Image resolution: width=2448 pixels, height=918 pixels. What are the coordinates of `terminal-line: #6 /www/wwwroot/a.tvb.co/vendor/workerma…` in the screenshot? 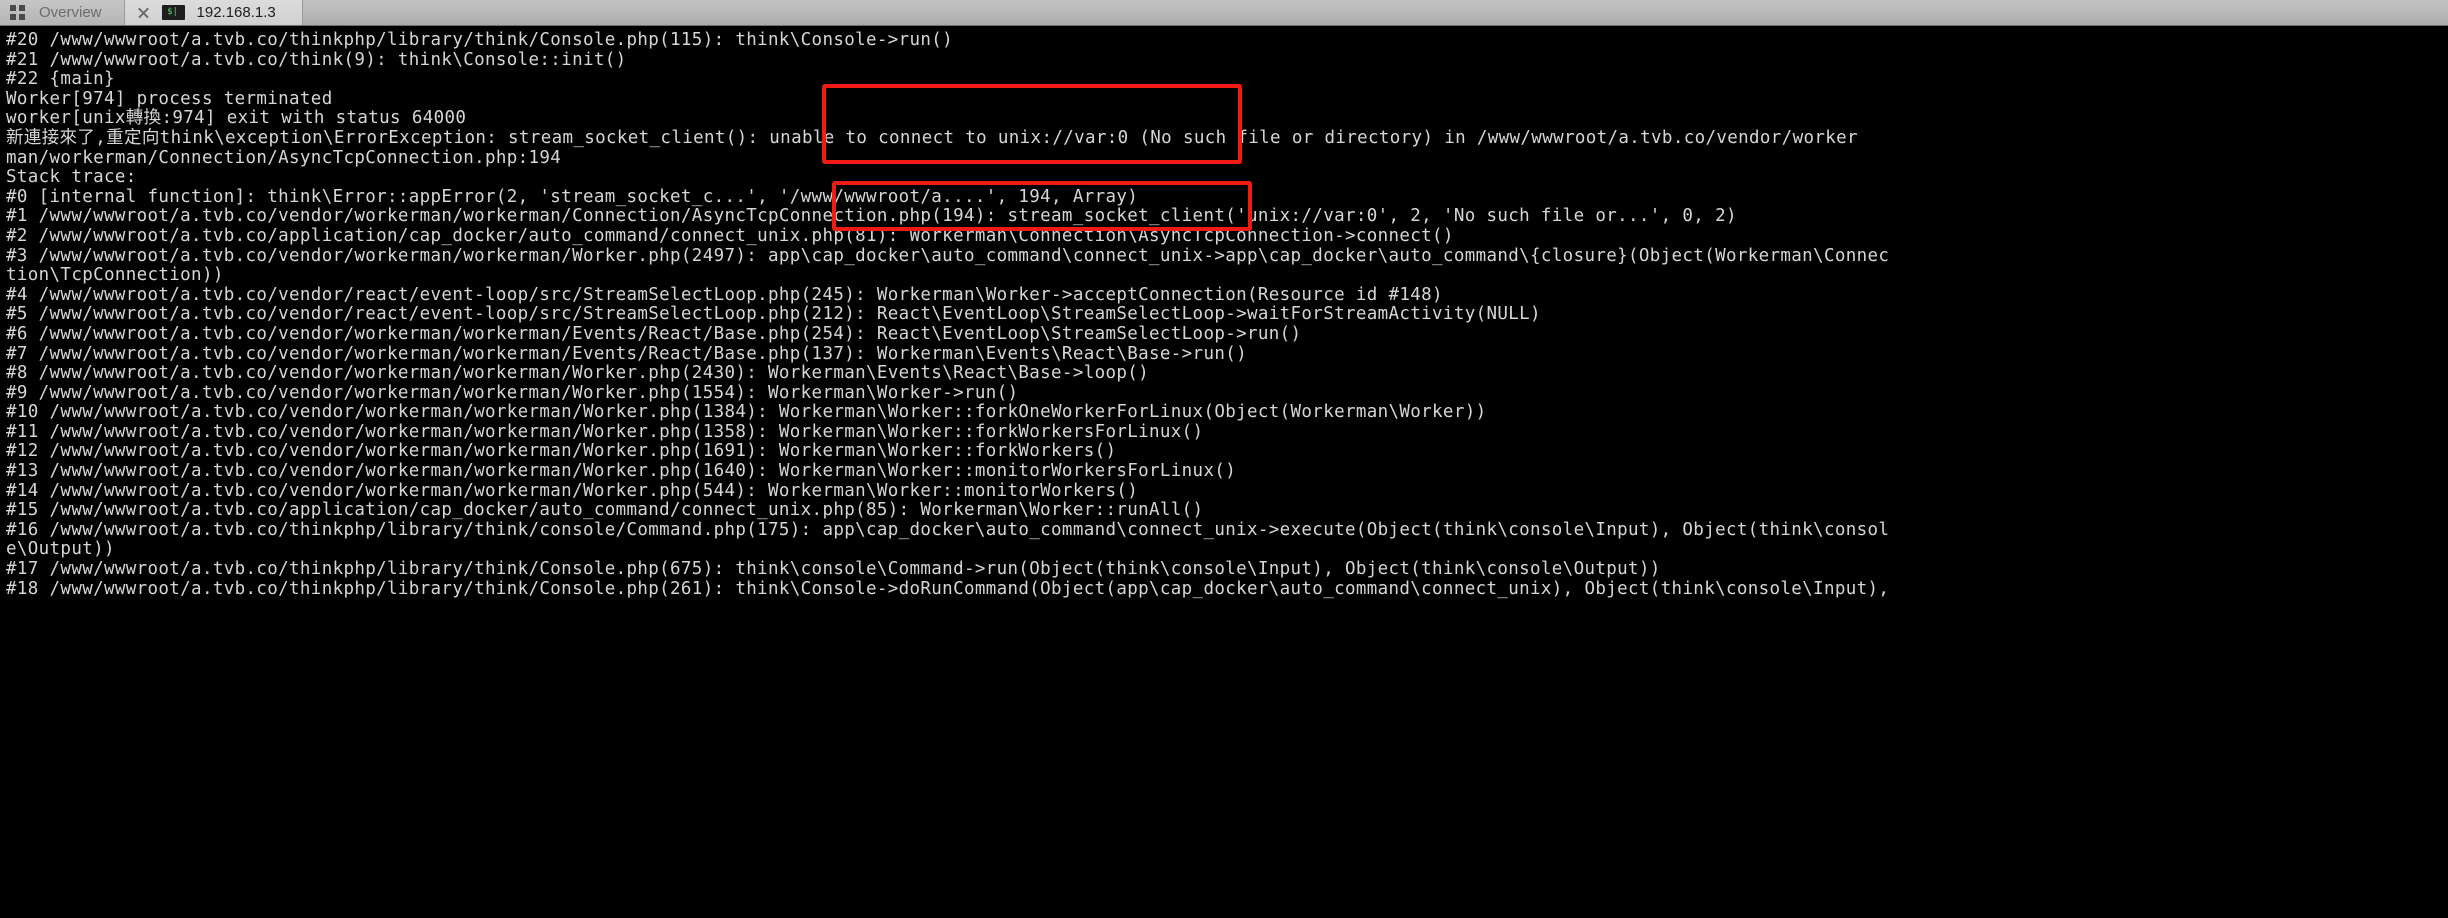 It's located at (654, 333).